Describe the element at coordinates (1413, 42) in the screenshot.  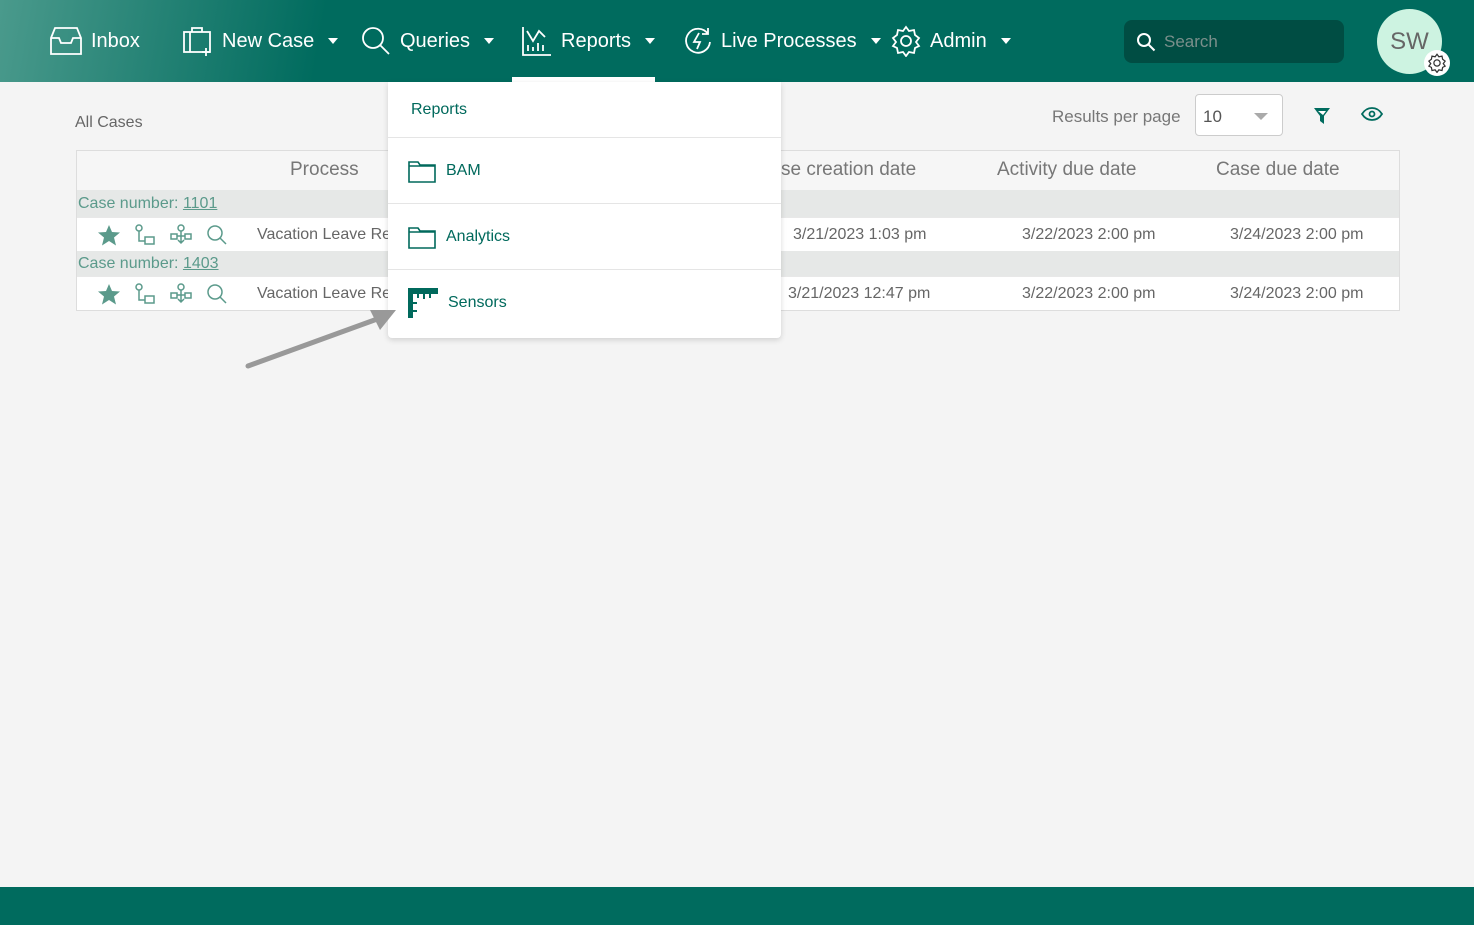
I see `user-avatar: SW` at that location.